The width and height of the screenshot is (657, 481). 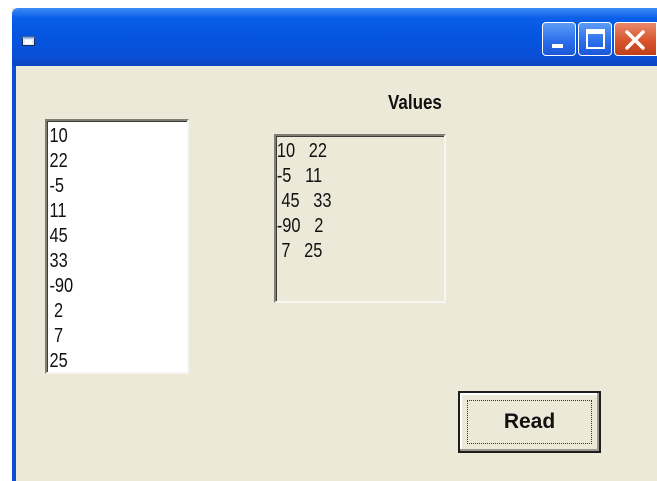 I want to click on listbox-items: 10 22 -5 11 45 33 -90 2 7 25, so click(x=117, y=247).